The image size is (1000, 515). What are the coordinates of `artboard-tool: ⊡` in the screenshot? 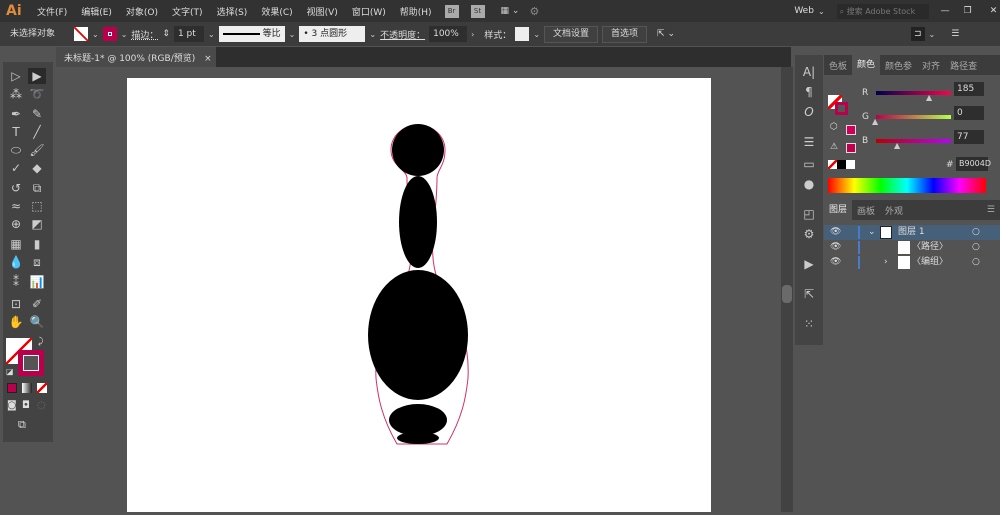 It's located at (16, 304).